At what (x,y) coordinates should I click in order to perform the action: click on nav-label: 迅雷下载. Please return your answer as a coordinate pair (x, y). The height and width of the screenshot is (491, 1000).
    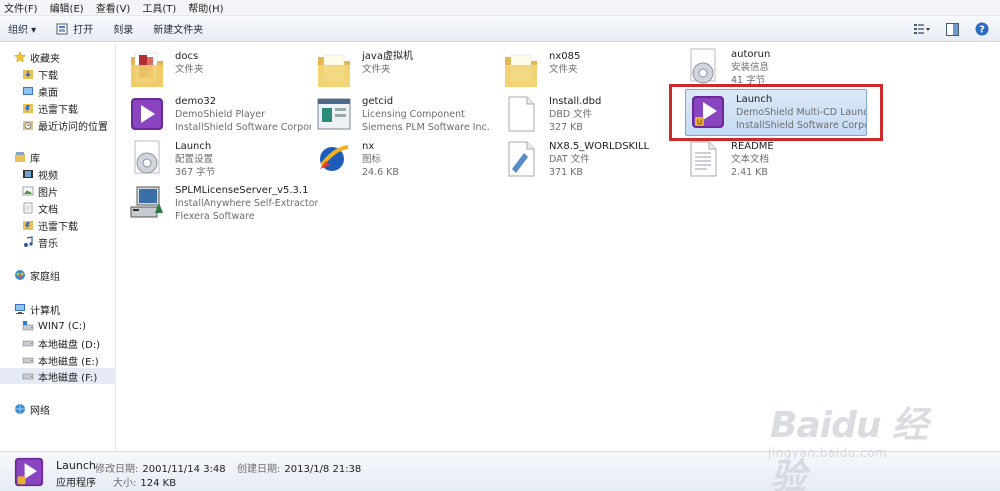
    Looking at the image, I should click on (58, 227).